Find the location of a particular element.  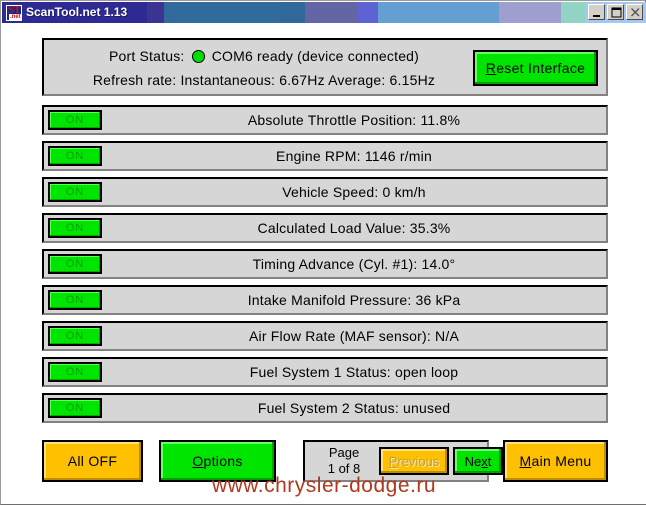

previous-accel-letter: P is located at coordinates (393, 461).